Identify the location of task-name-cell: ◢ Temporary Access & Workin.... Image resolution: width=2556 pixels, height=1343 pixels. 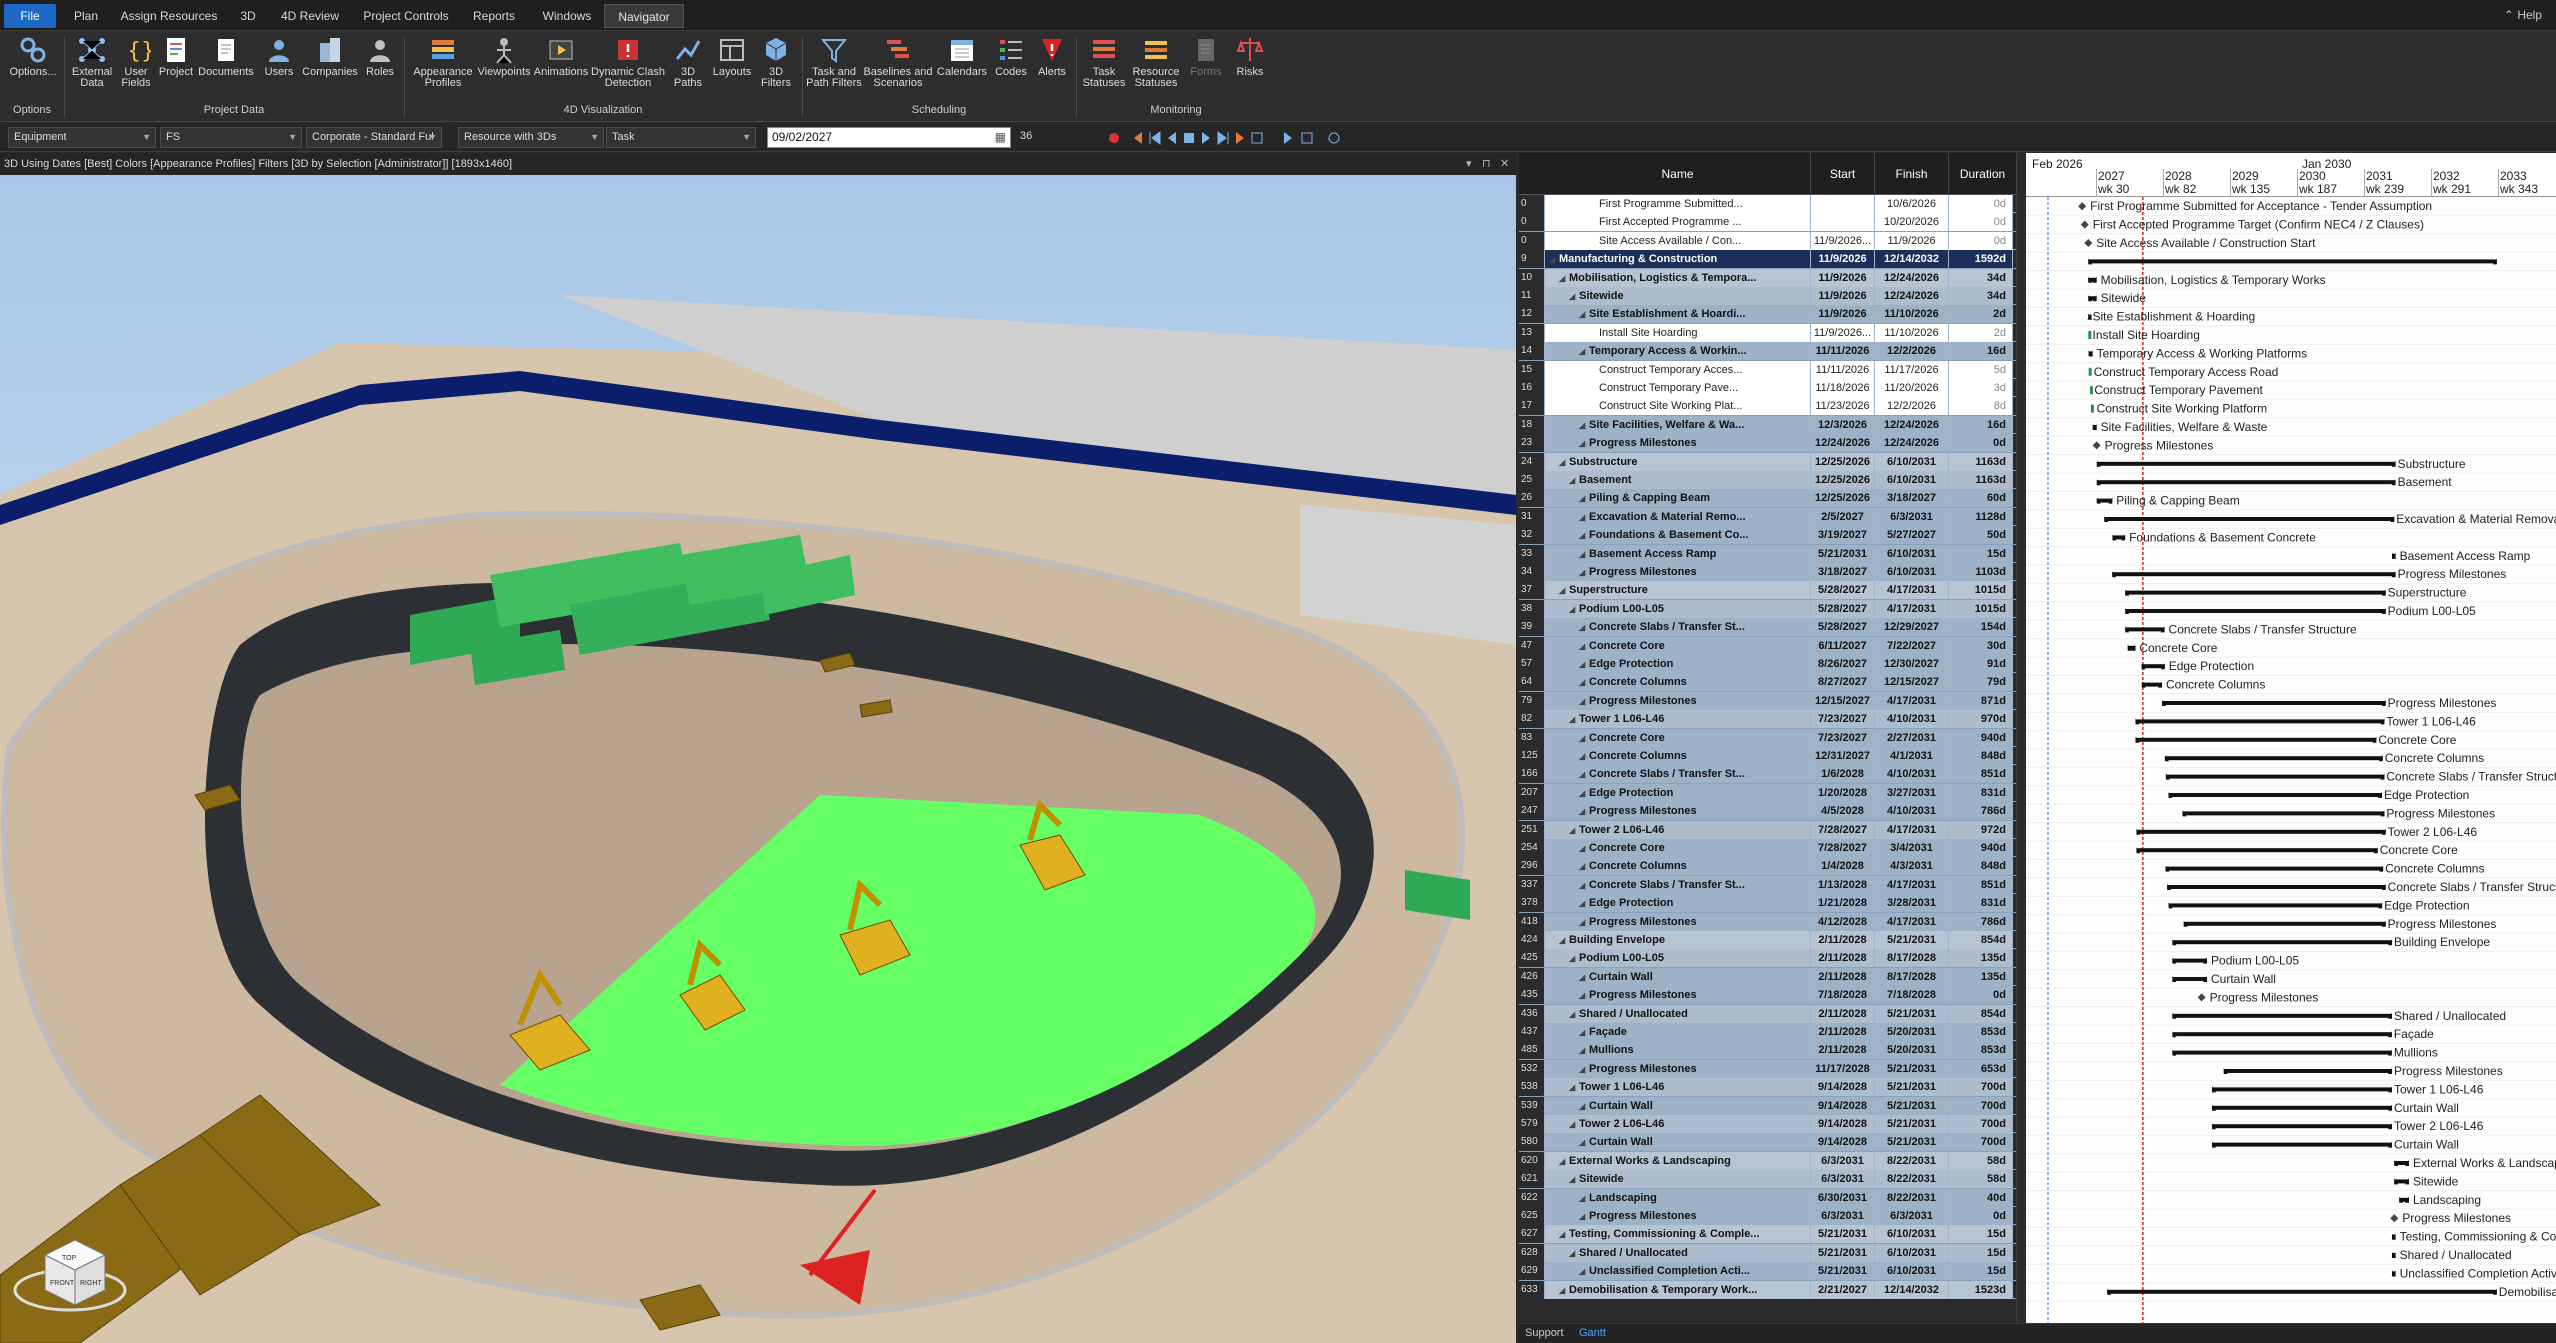
(1678, 351).